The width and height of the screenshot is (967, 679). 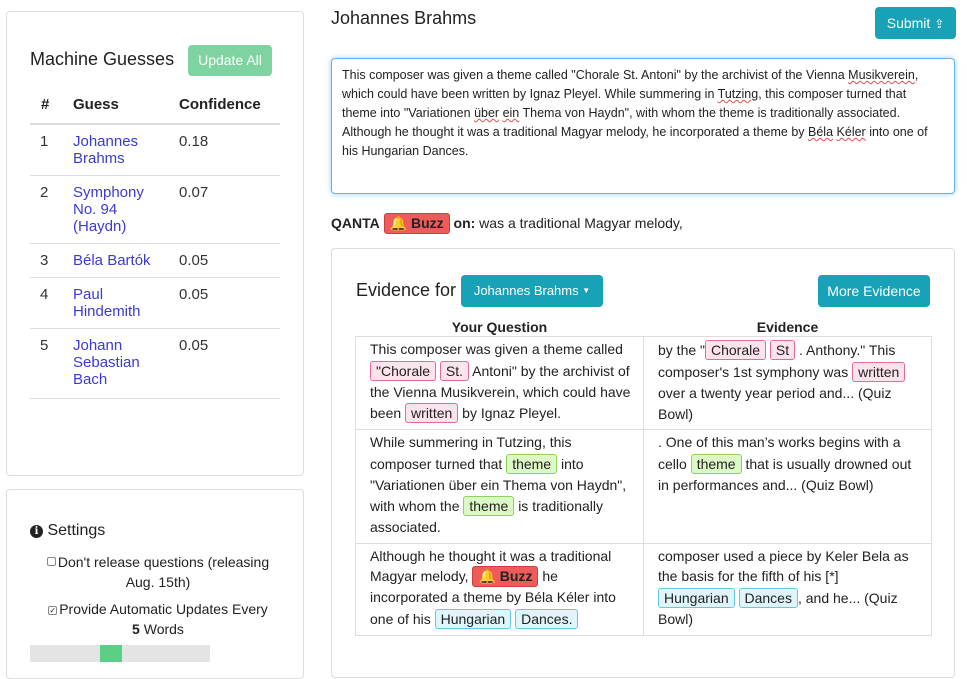 What do you see at coordinates (581, 223) in the screenshot?
I see `buzz-text: was a traditional Magyar melody,` at bounding box center [581, 223].